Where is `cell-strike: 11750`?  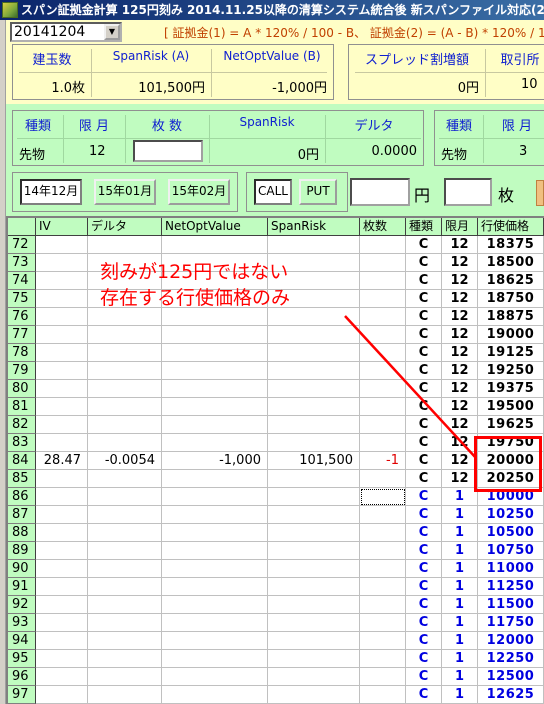
cell-strike: 11750 is located at coordinates (511, 623).